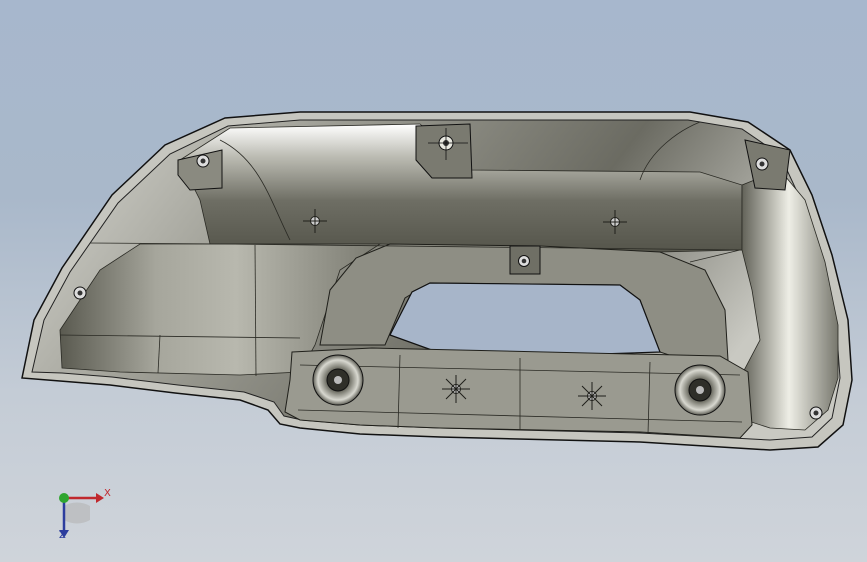 The height and width of the screenshot is (562, 867). I want to click on screw-boss-right, so click(700, 390).